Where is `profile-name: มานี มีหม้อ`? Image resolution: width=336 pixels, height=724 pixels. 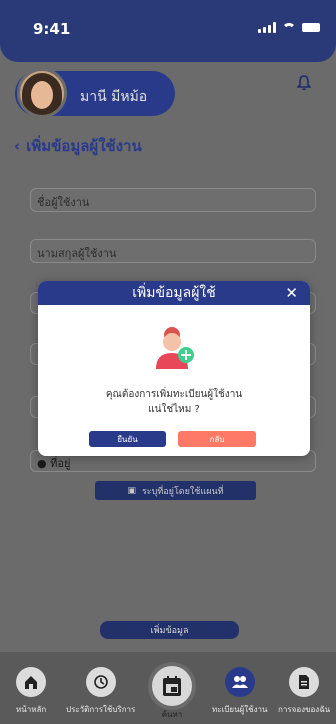
profile-name: มานี มีหม้อ is located at coordinates (114, 97).